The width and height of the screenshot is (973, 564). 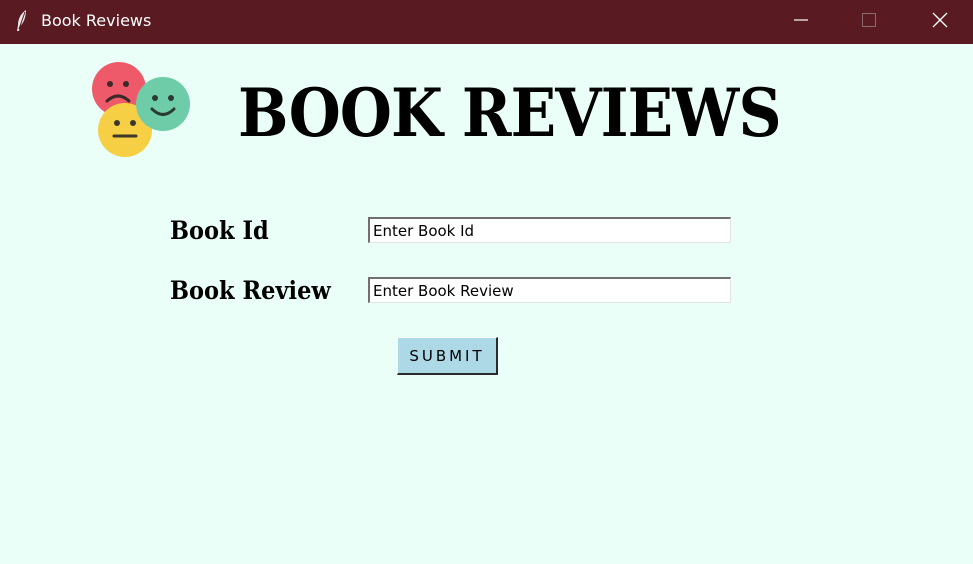 What do you see at coordinates (219, 230) in the screenshot?
I see `book-id-label: Book Id` at bounding box center [219, 230].